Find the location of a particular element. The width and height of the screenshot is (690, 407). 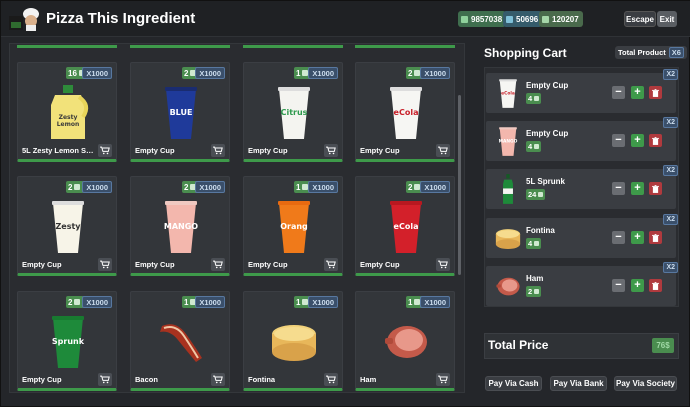

zesty-lemon-cup-image: Zesty is located at coordinates (68, 226).